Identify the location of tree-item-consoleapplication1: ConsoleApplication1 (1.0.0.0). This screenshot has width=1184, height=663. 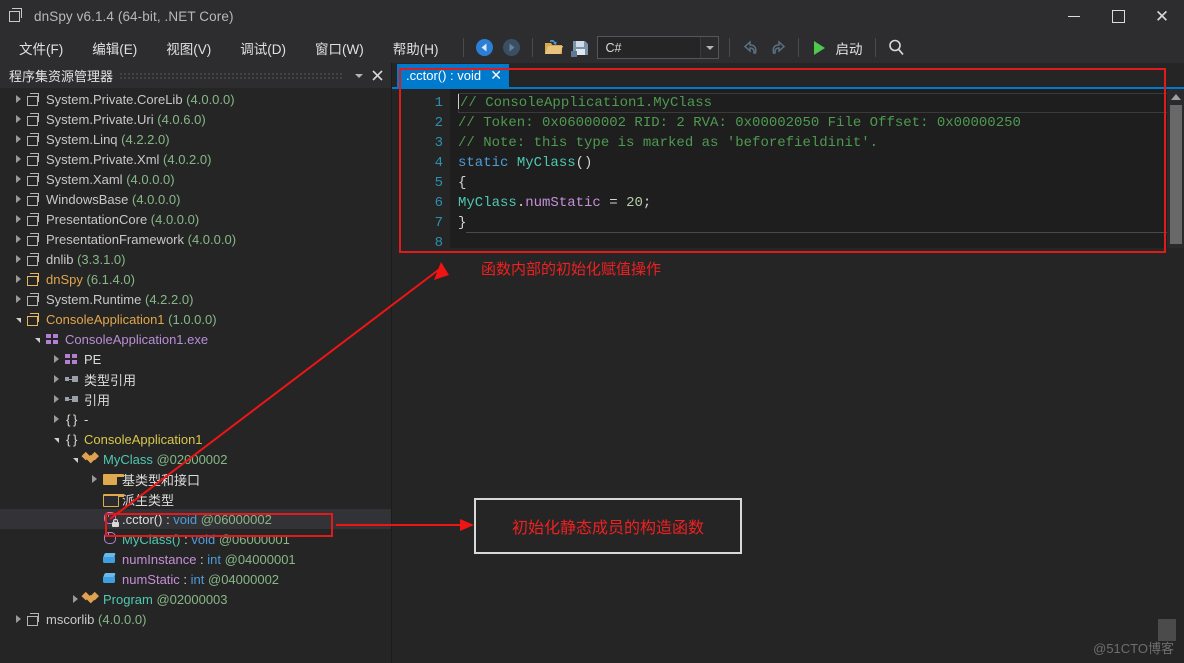
(195, 319).